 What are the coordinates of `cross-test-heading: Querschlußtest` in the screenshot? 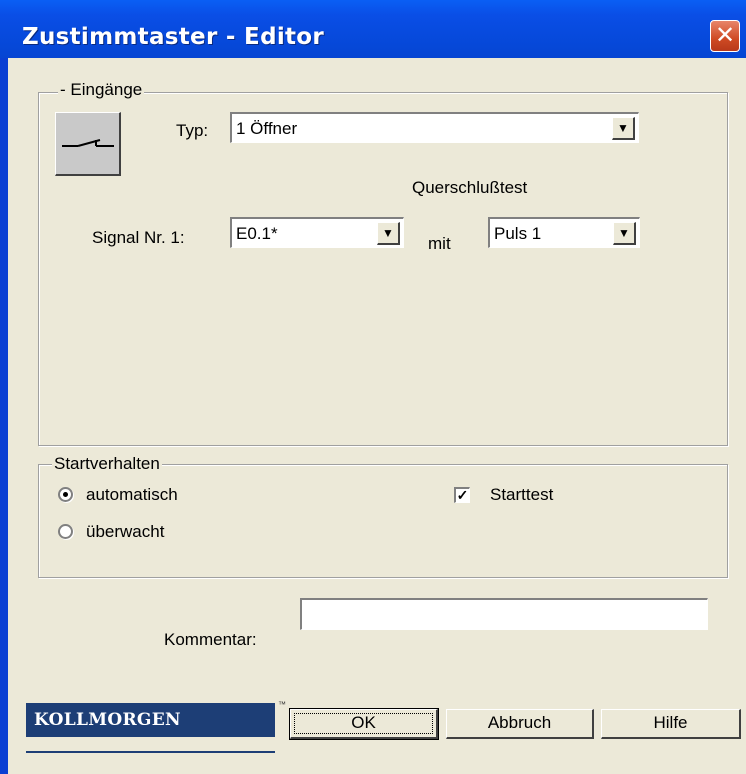 It's located at (470, 187).